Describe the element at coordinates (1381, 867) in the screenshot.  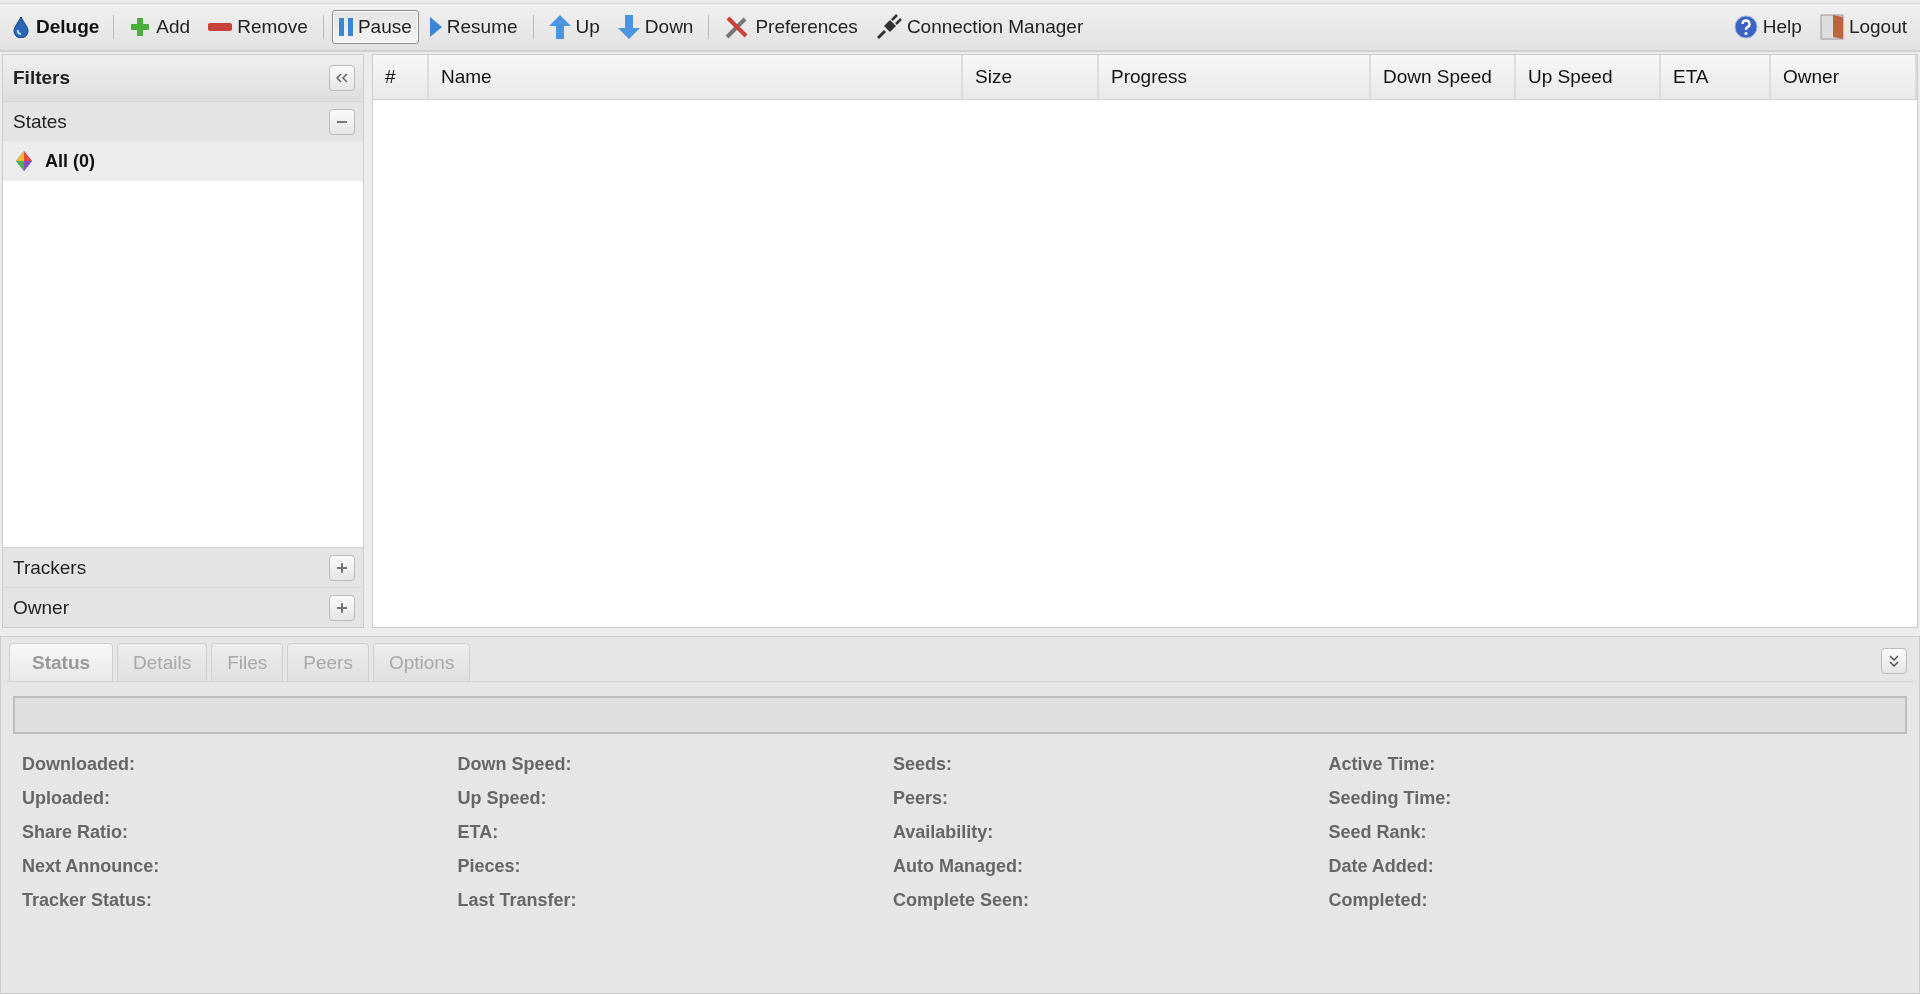
I see `field-label: Date Added:` at that location.